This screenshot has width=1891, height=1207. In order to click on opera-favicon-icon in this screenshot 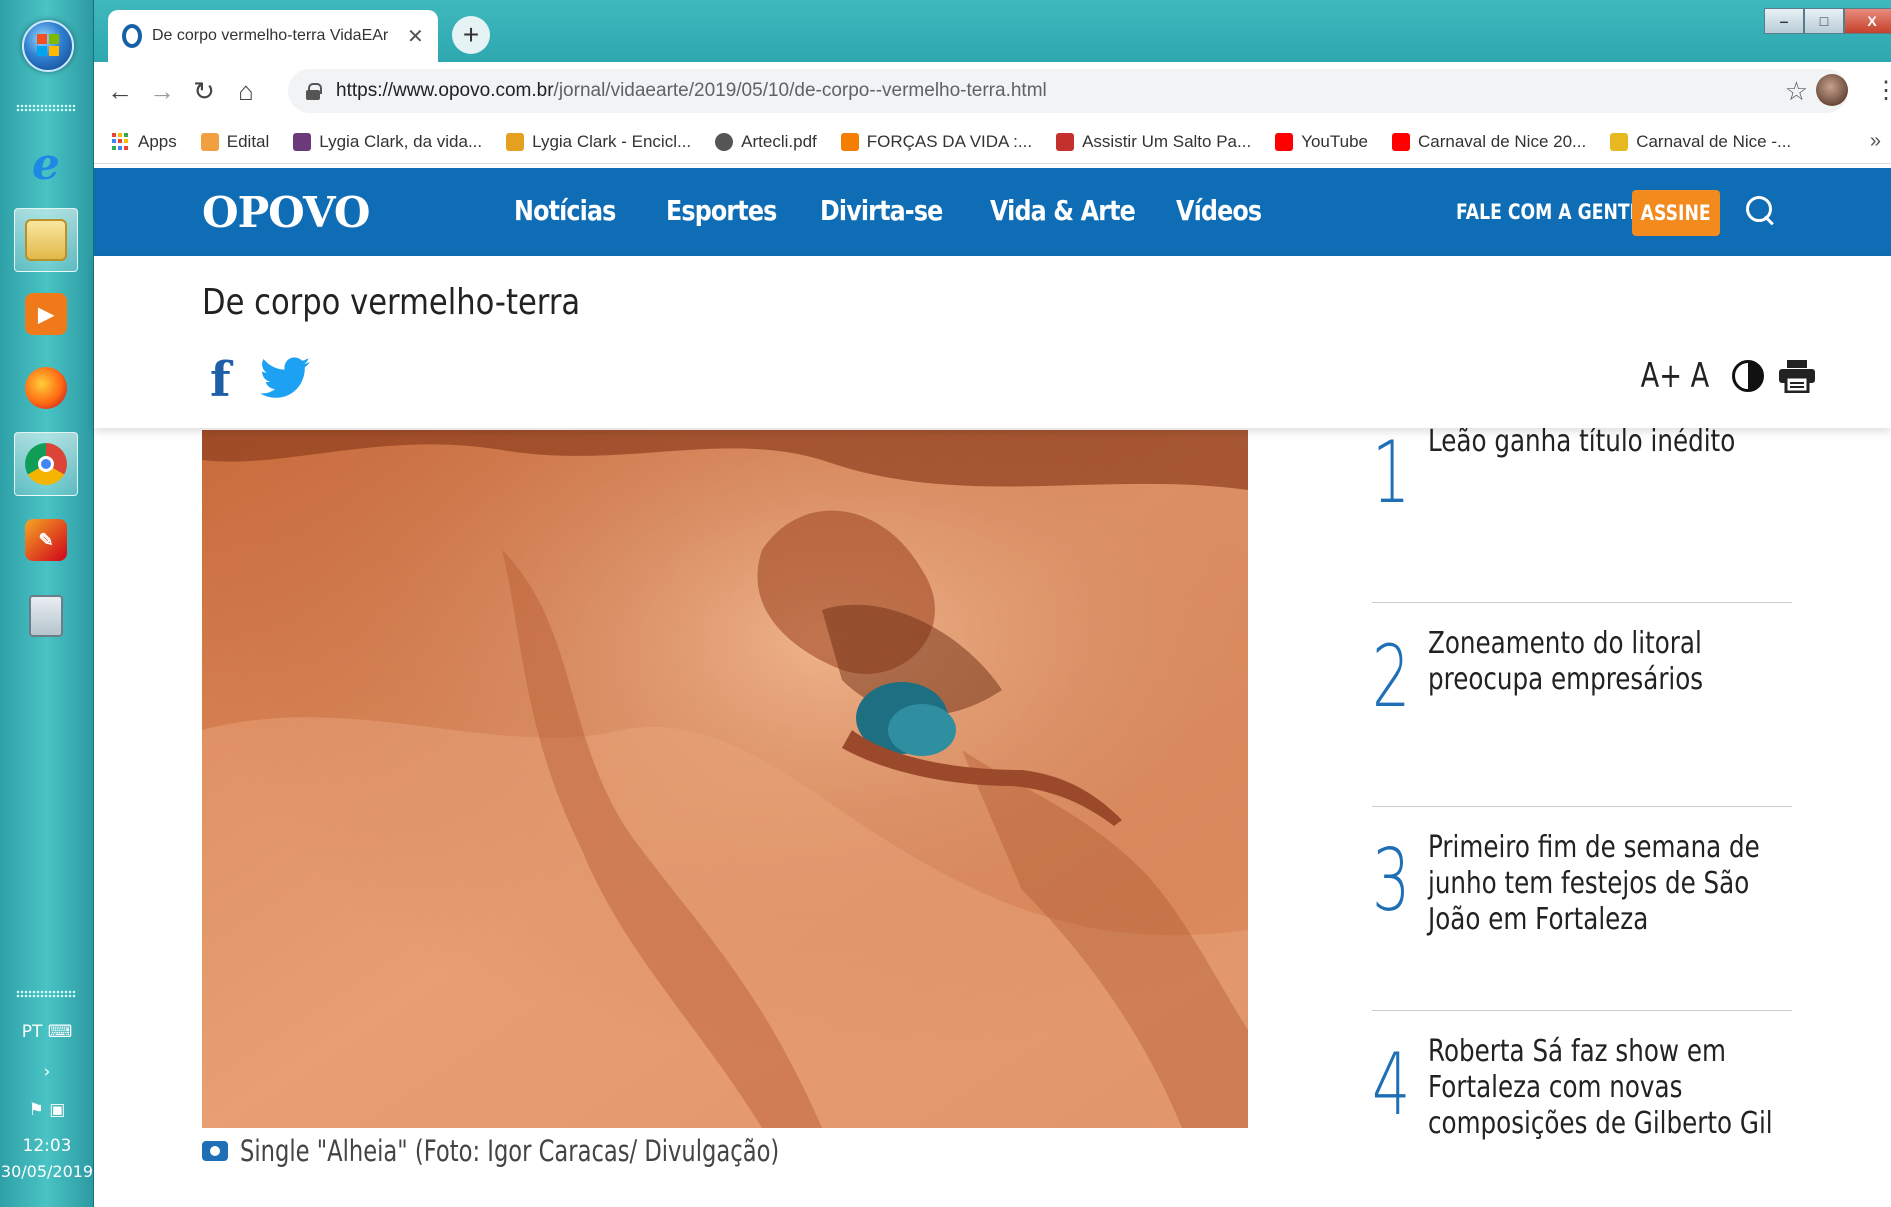, I will do `click(132, 36)`.